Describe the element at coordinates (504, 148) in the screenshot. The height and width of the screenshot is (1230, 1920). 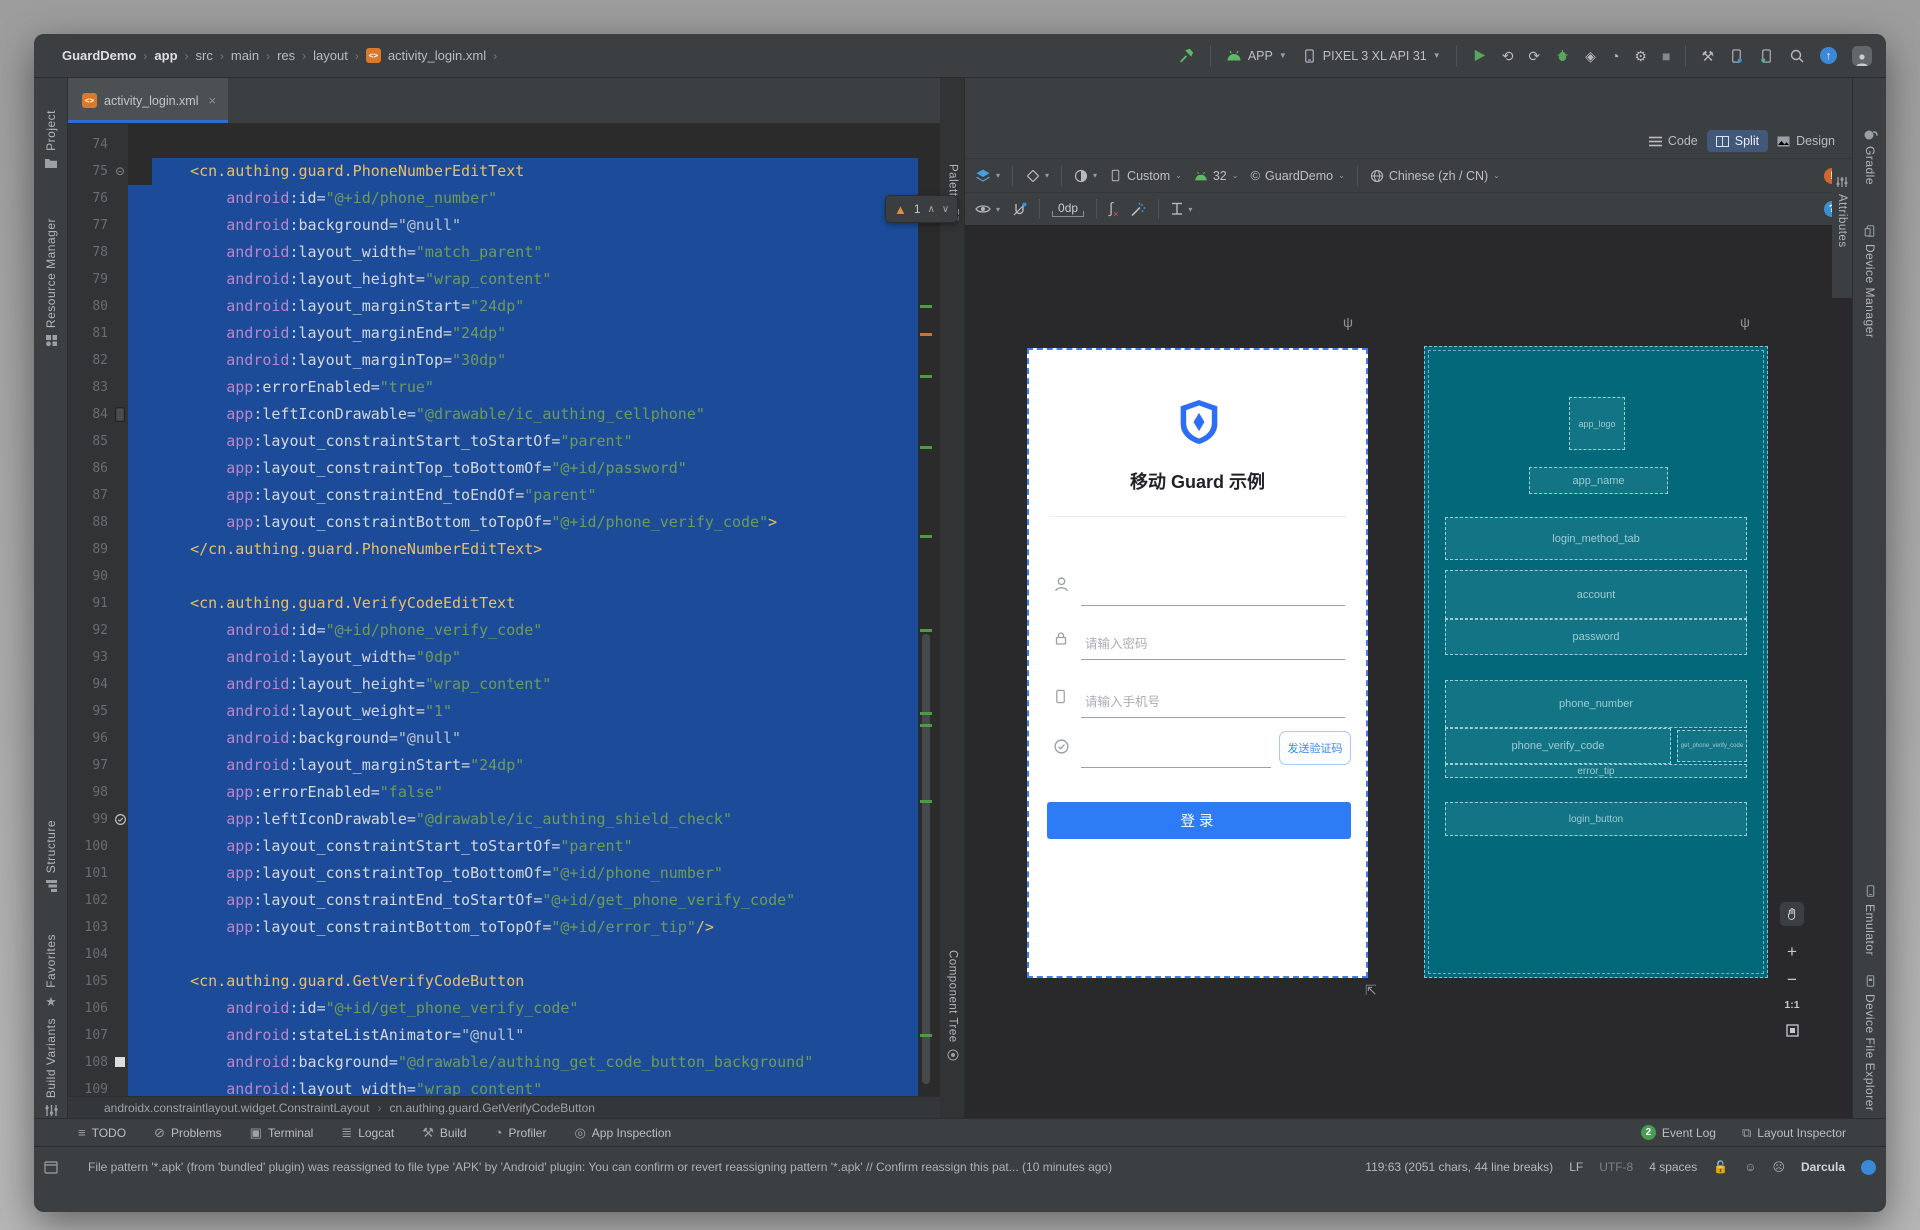
I see `code-line: 74` at that location.